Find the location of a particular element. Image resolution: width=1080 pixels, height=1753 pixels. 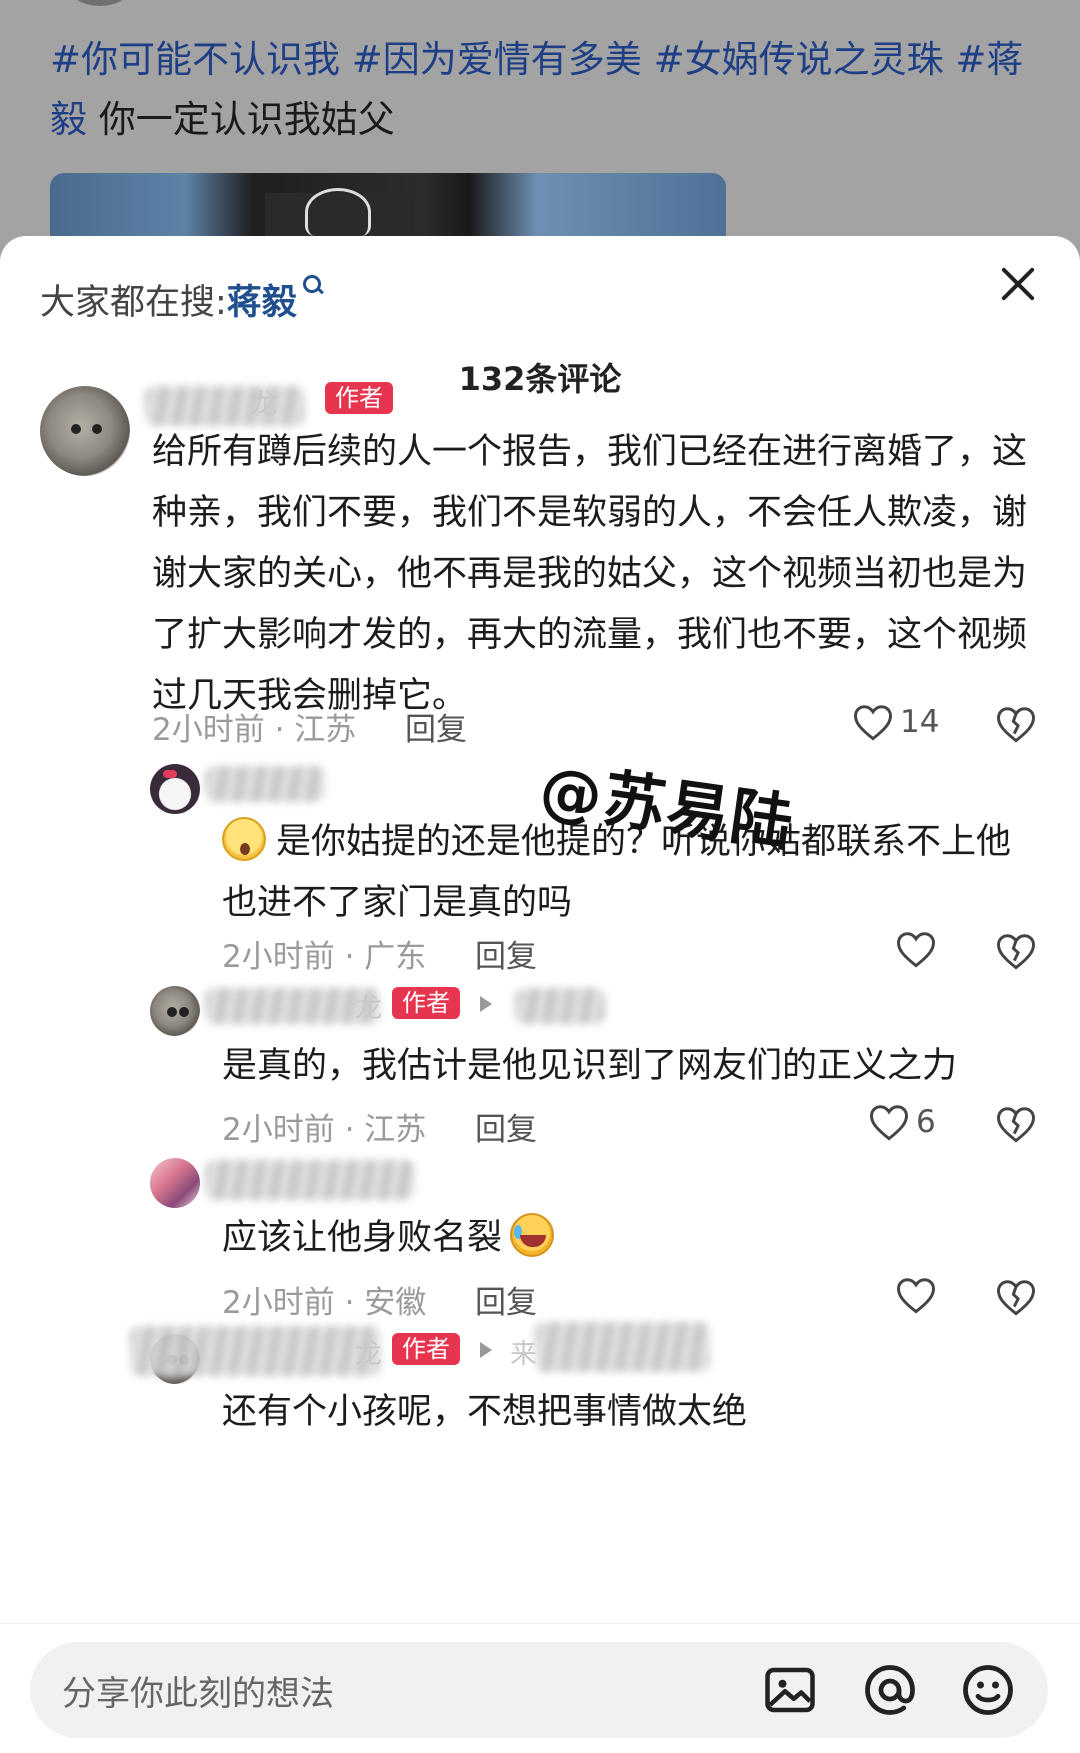

trending-search: 大家都在搜: 蒋毅 is located at coordinates (183, 299).